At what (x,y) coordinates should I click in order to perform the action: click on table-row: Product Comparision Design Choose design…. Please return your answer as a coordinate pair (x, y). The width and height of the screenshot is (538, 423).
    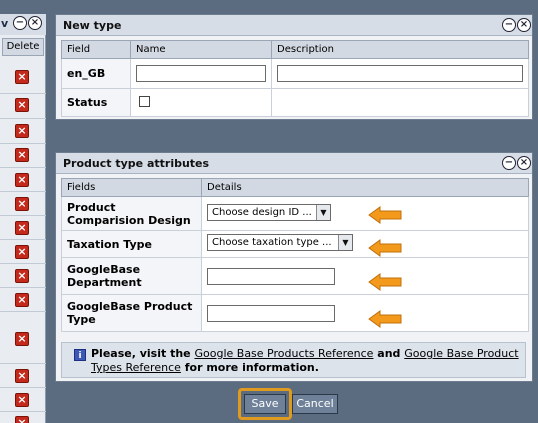
    Looking at the image, I should click on (295, 213).